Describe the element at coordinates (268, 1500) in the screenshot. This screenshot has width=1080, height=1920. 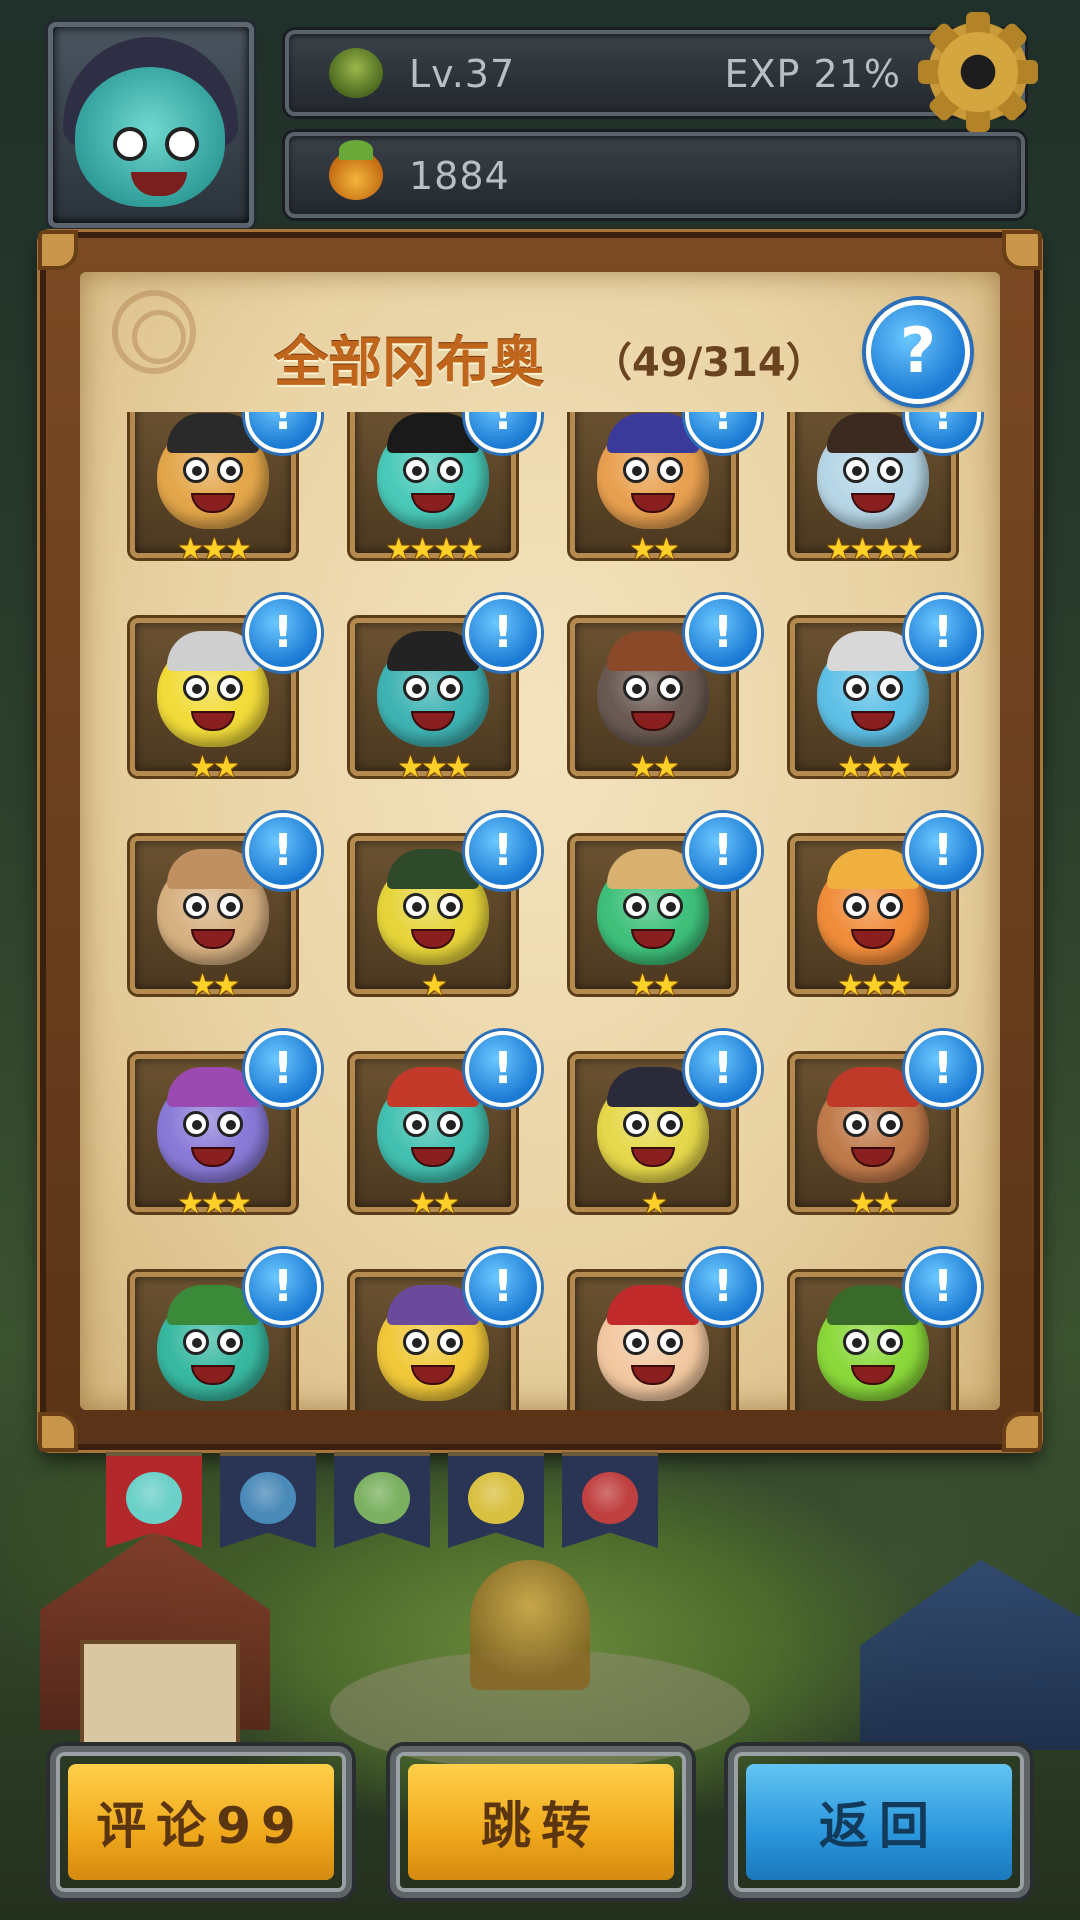
I see `tab-blue` at that location.